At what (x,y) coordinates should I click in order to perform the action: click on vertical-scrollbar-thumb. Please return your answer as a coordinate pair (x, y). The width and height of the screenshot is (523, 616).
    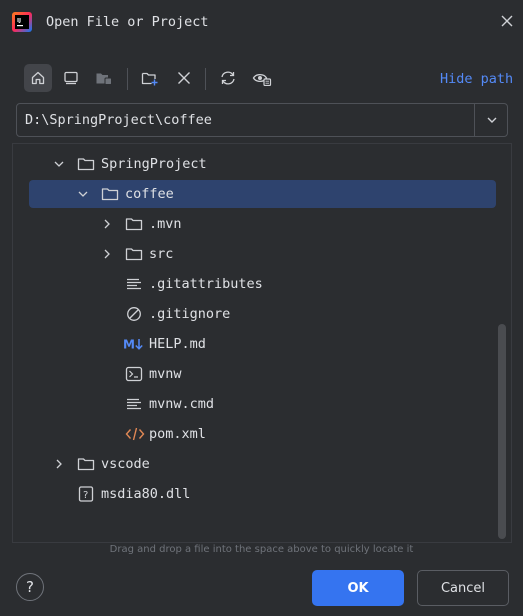
    Looking at the image, I should click on (502, 431).